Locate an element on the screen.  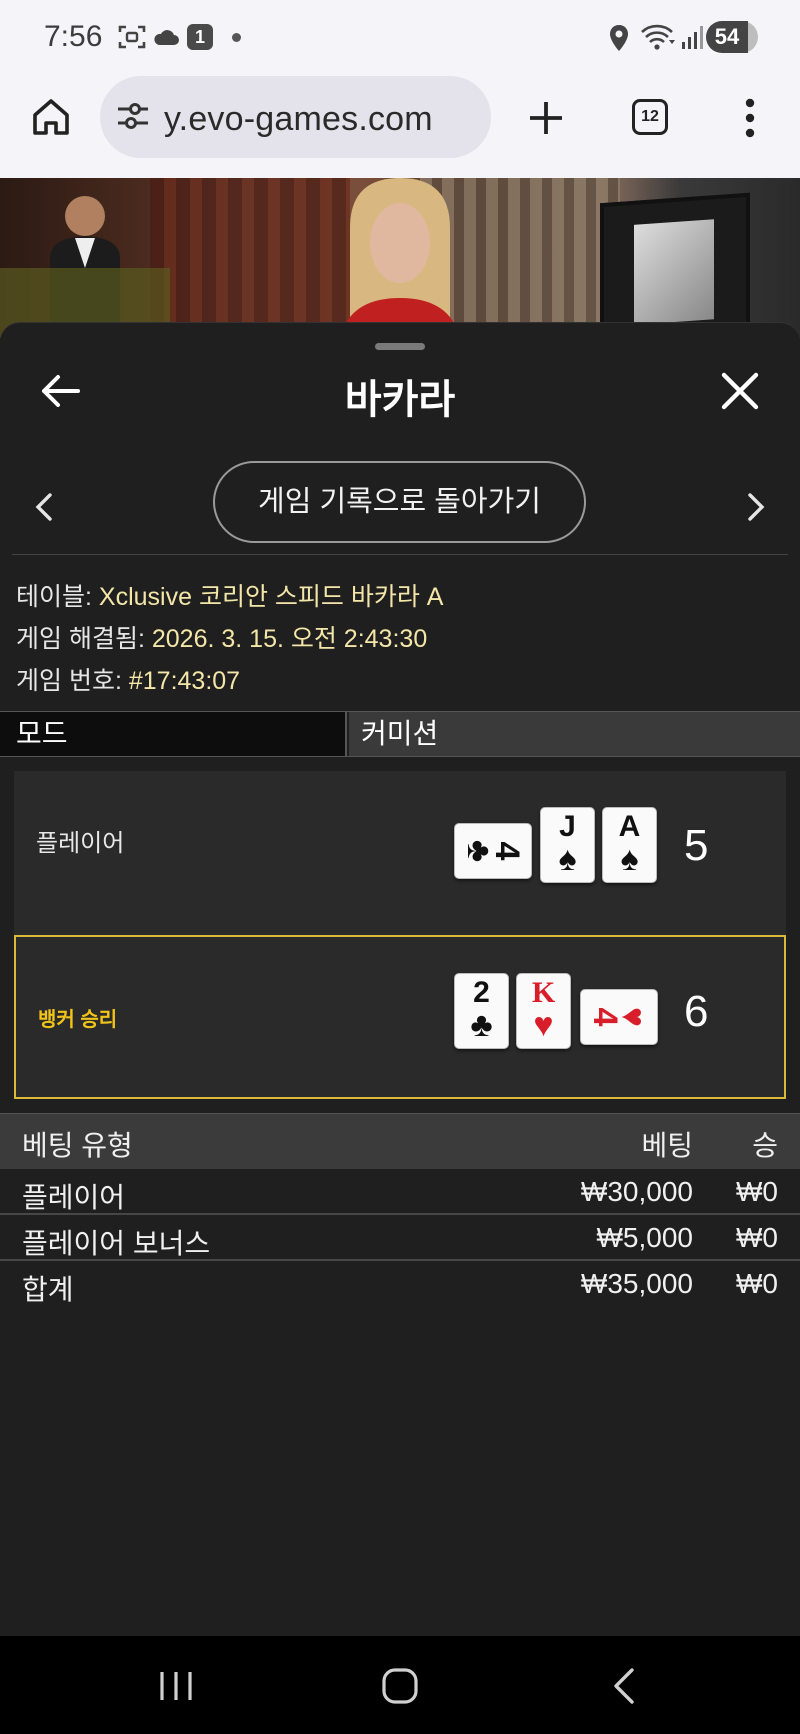
table-row: 플레이어 보너스 ₩5,000 ₩0 is located at coordinates (400, 1238).